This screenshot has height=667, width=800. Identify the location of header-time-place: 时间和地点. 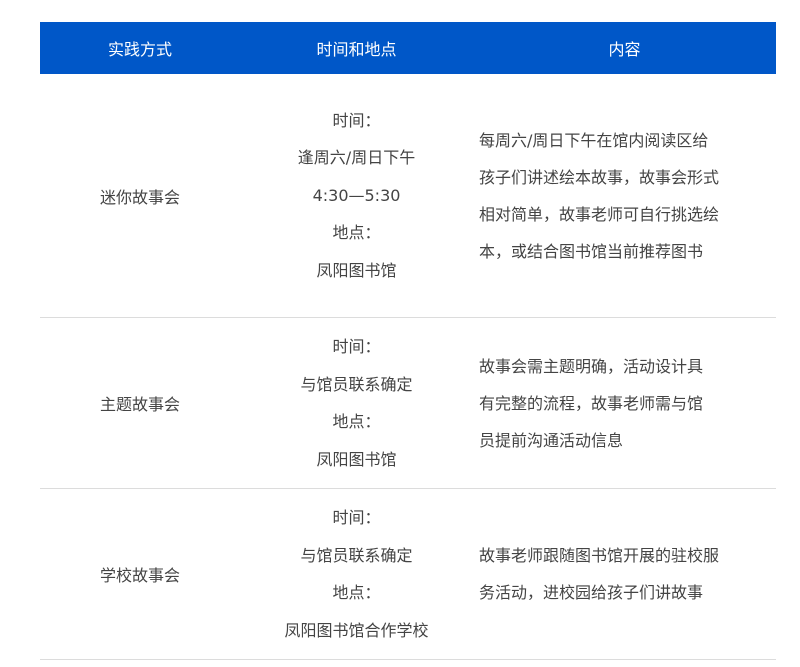
(356, 48).